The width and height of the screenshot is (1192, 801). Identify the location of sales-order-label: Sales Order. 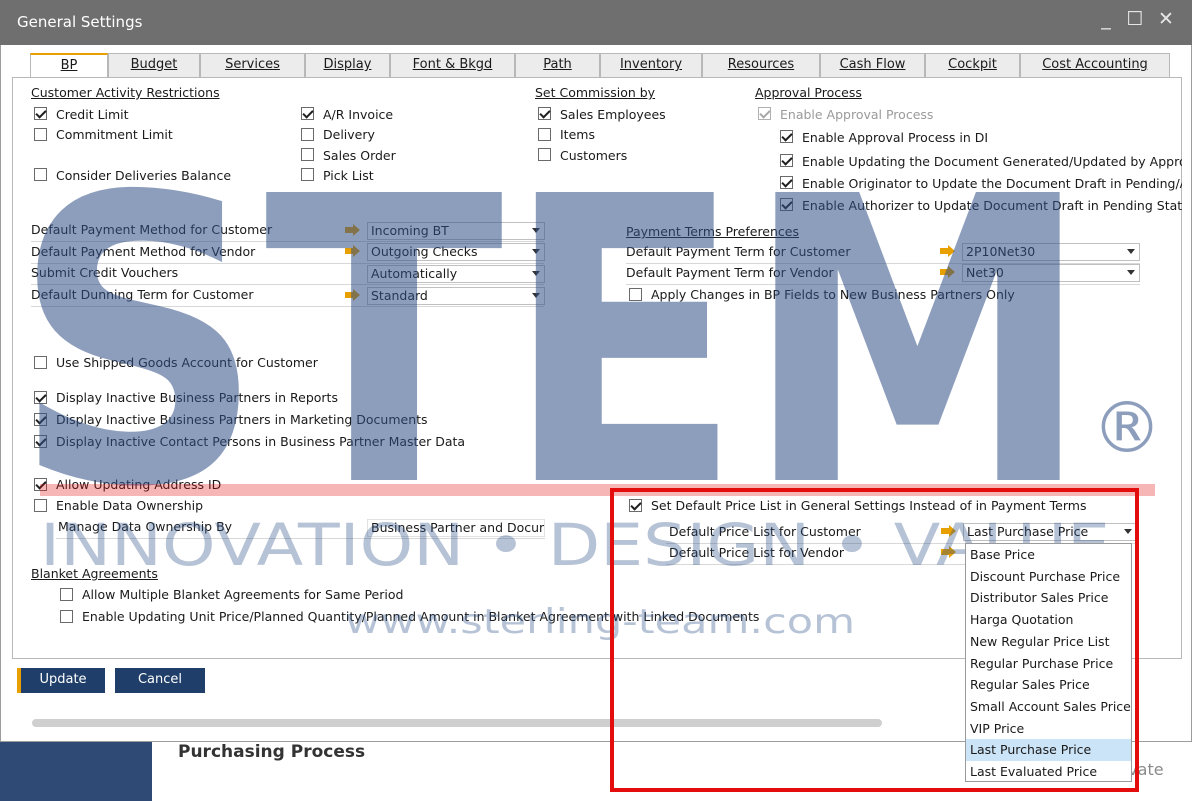
(359, 155).